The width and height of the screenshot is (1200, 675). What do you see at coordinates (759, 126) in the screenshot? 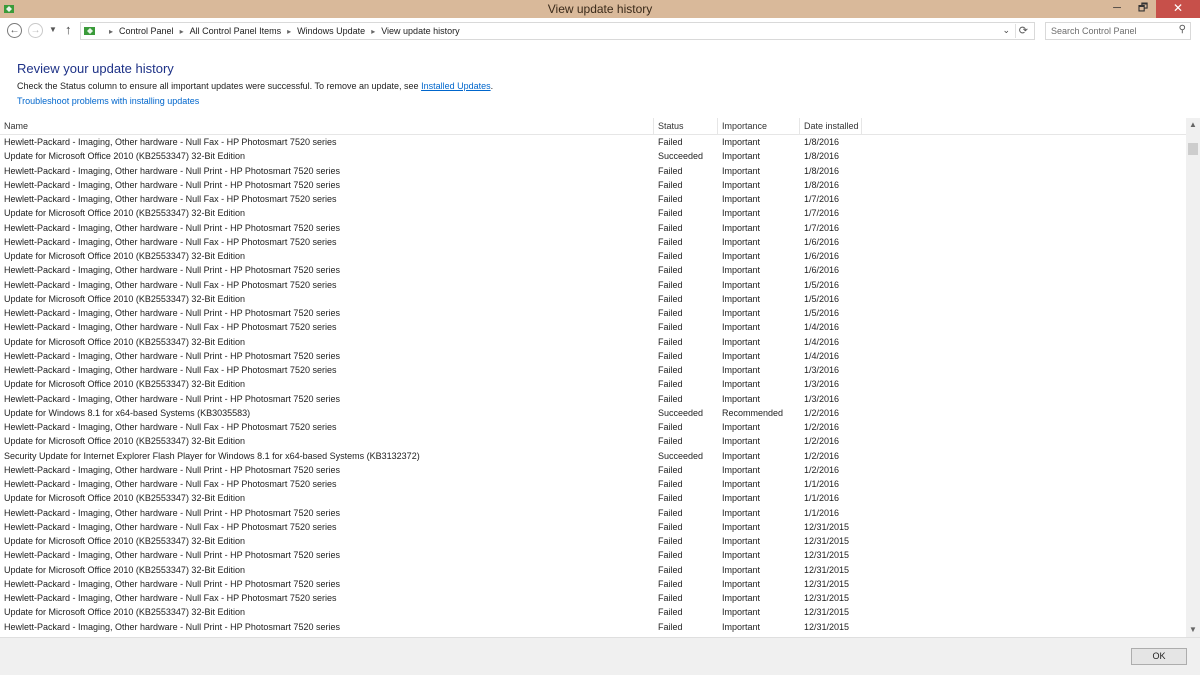
I see `column-header-importance: Importance` at bounding box center [759, 126].